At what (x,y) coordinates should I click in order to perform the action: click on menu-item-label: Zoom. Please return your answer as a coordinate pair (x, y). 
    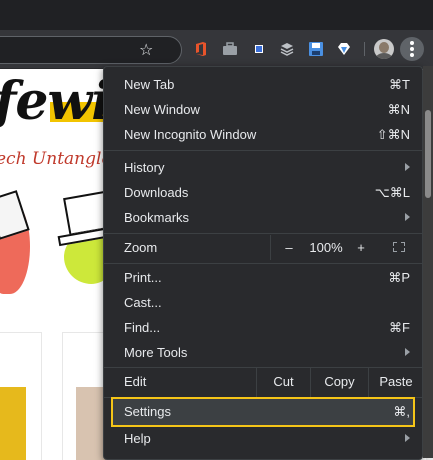
    Looking at the image, I should click on (141, 247).